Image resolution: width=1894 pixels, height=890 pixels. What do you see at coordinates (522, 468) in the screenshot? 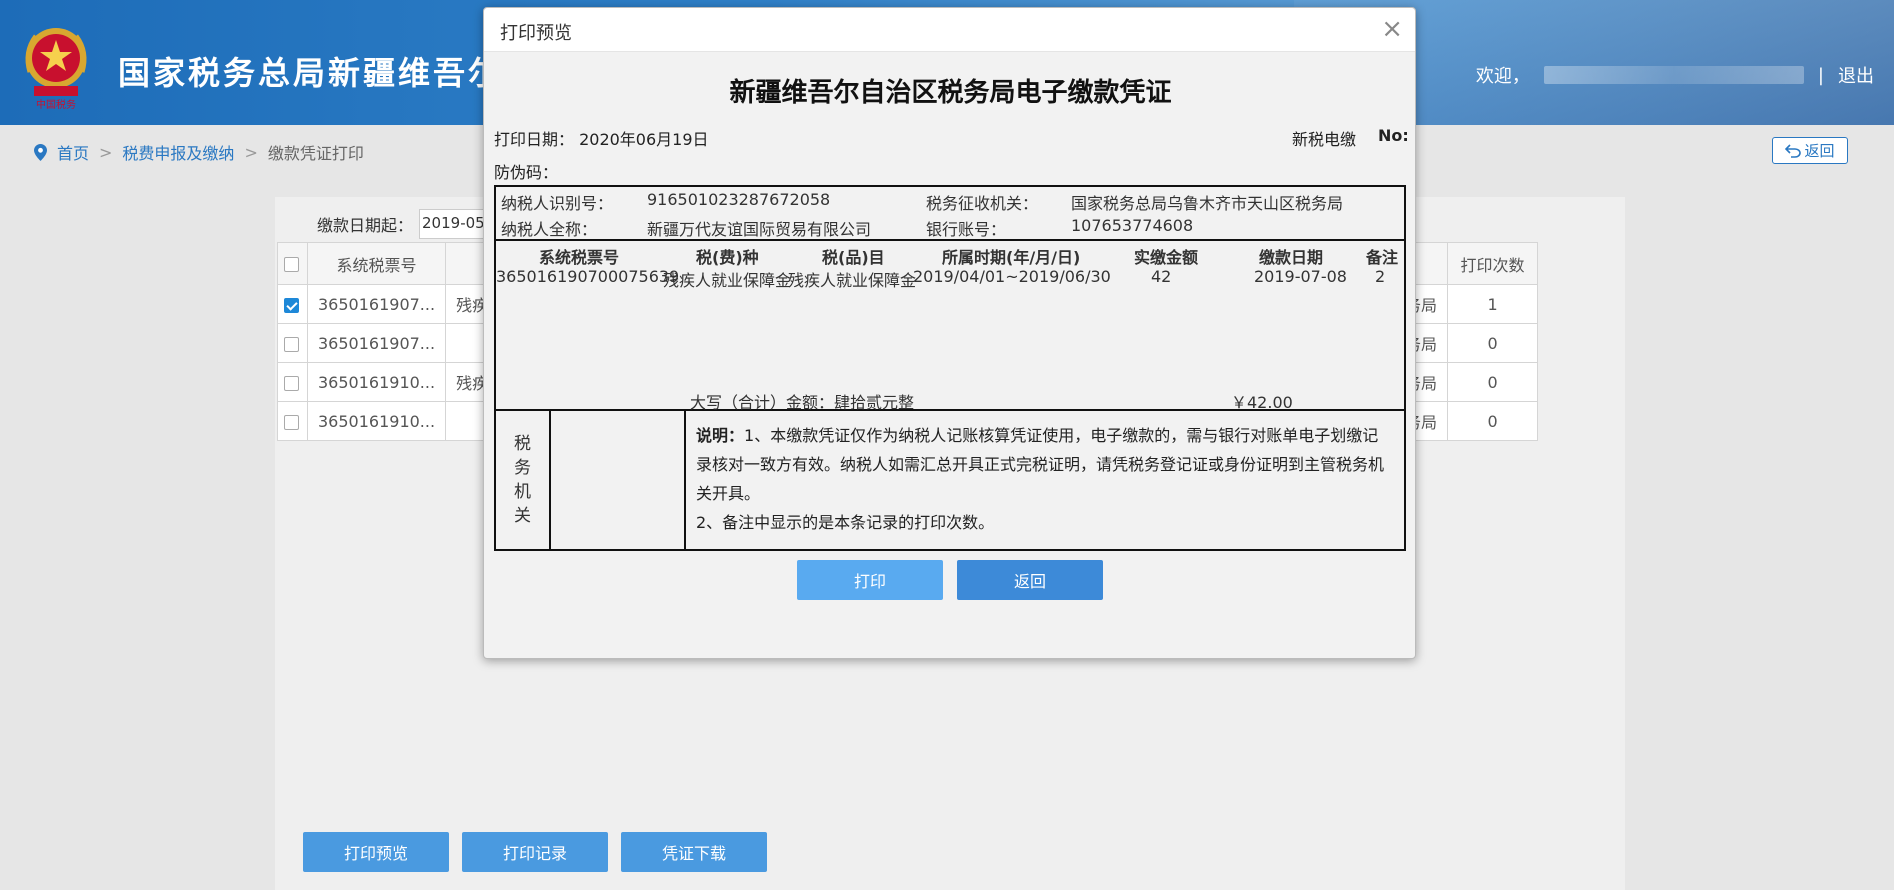
I see `authority-char: 务` at bounding box center [522, 468].